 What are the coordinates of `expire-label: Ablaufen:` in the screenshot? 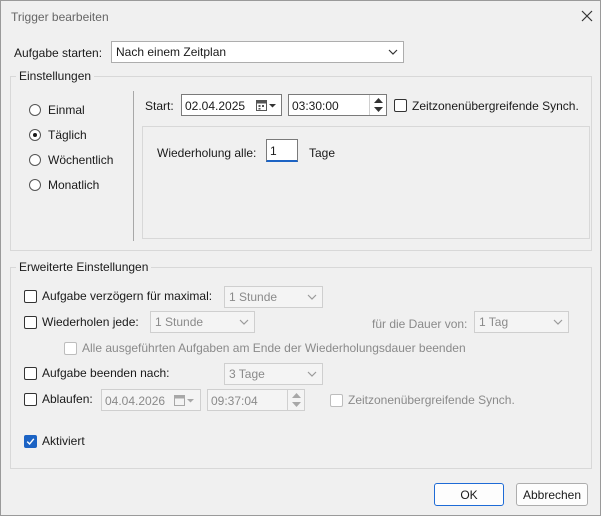 It's located at (67, 399).